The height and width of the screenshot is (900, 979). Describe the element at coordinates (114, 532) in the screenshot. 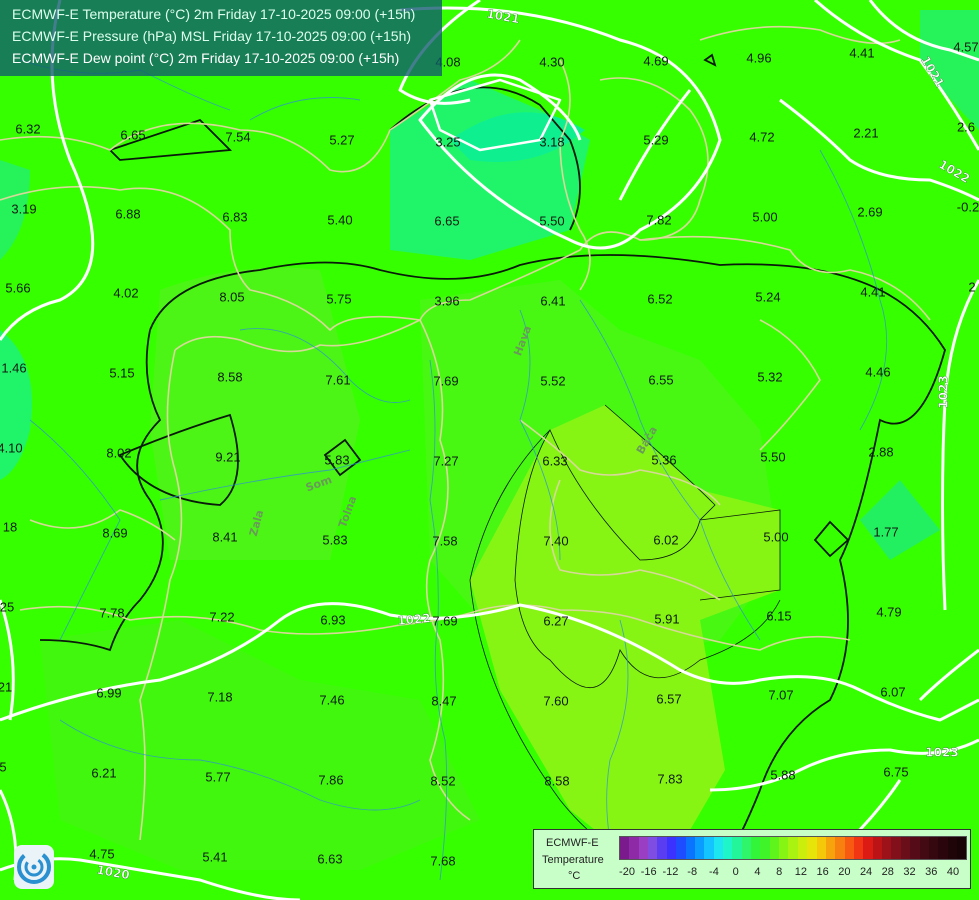

I see `dewpoint-value: 8.69` at that location.